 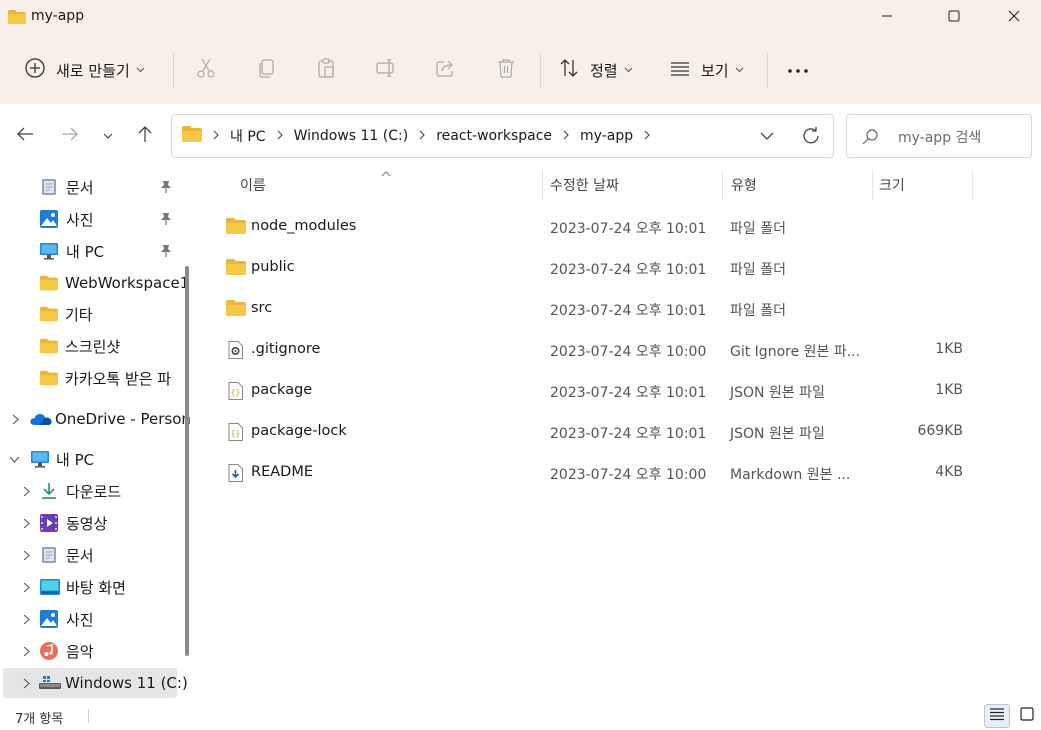 I want to click on table-row: public 2023-07-24 오후 10:01 파일 폴더, so click(x=597, y=268).